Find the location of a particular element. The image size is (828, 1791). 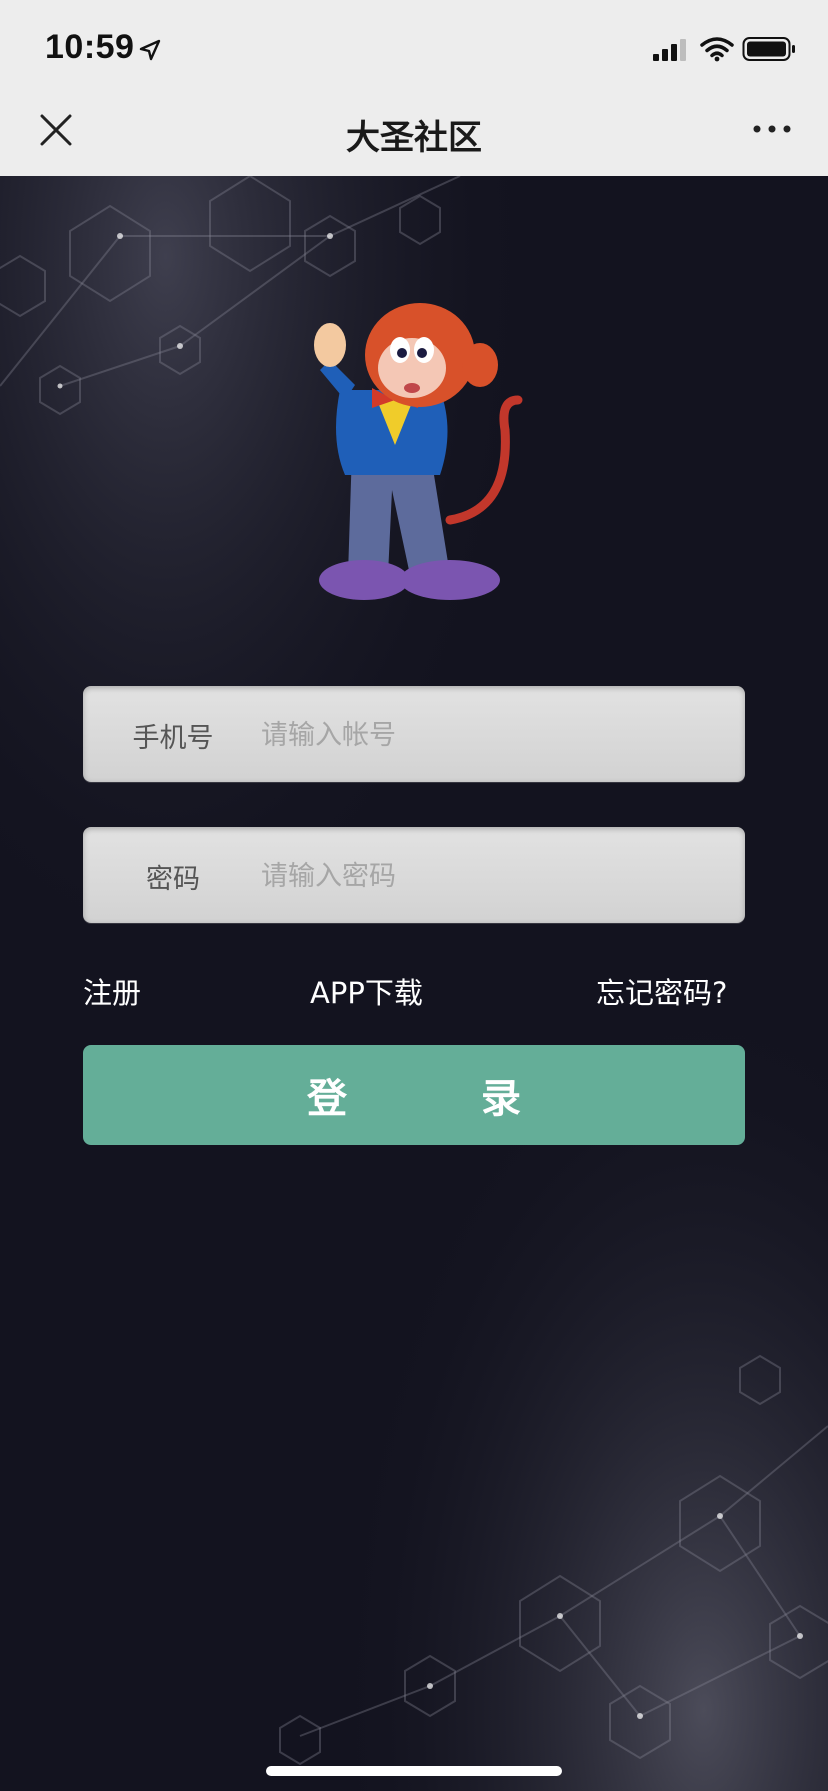

login-button: 登 录 is located at coordinates (414, 1095).